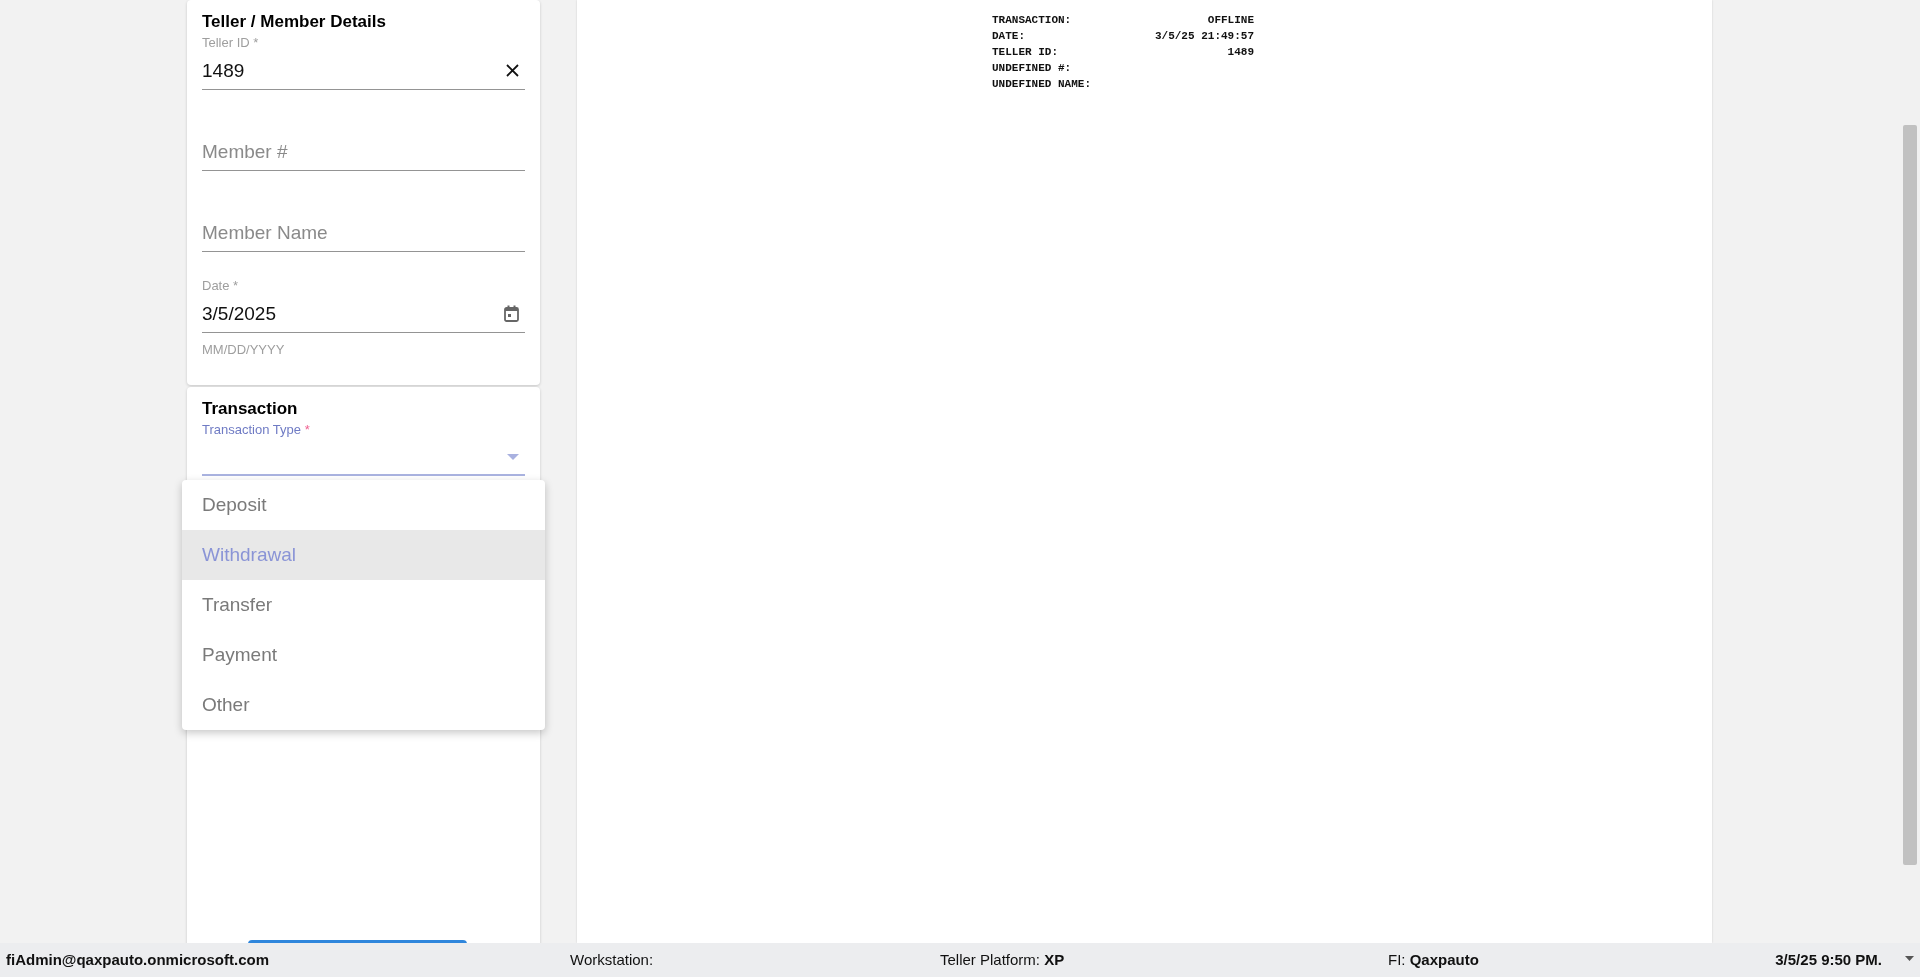 This screenshot has height=977, width=1920. I want to click on menu-item: Transfer, so click(363, 605).